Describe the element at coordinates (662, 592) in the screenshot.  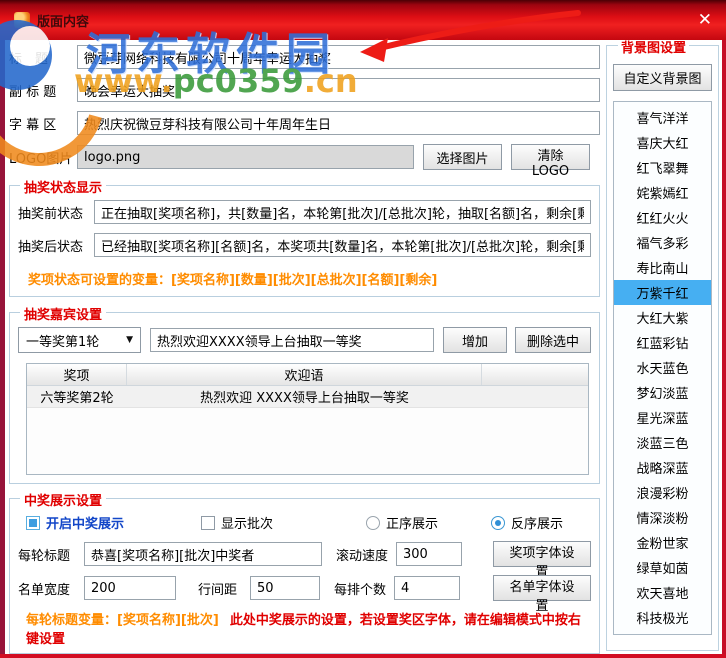
I see `bg-item: 欢天喜地` at that location.